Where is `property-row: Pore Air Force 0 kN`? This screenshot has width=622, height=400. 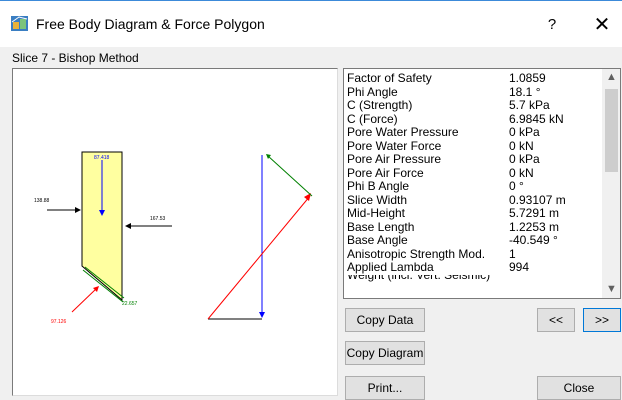
property-row: Pore Air Force 0 kN is located at coordinates (474, 173).